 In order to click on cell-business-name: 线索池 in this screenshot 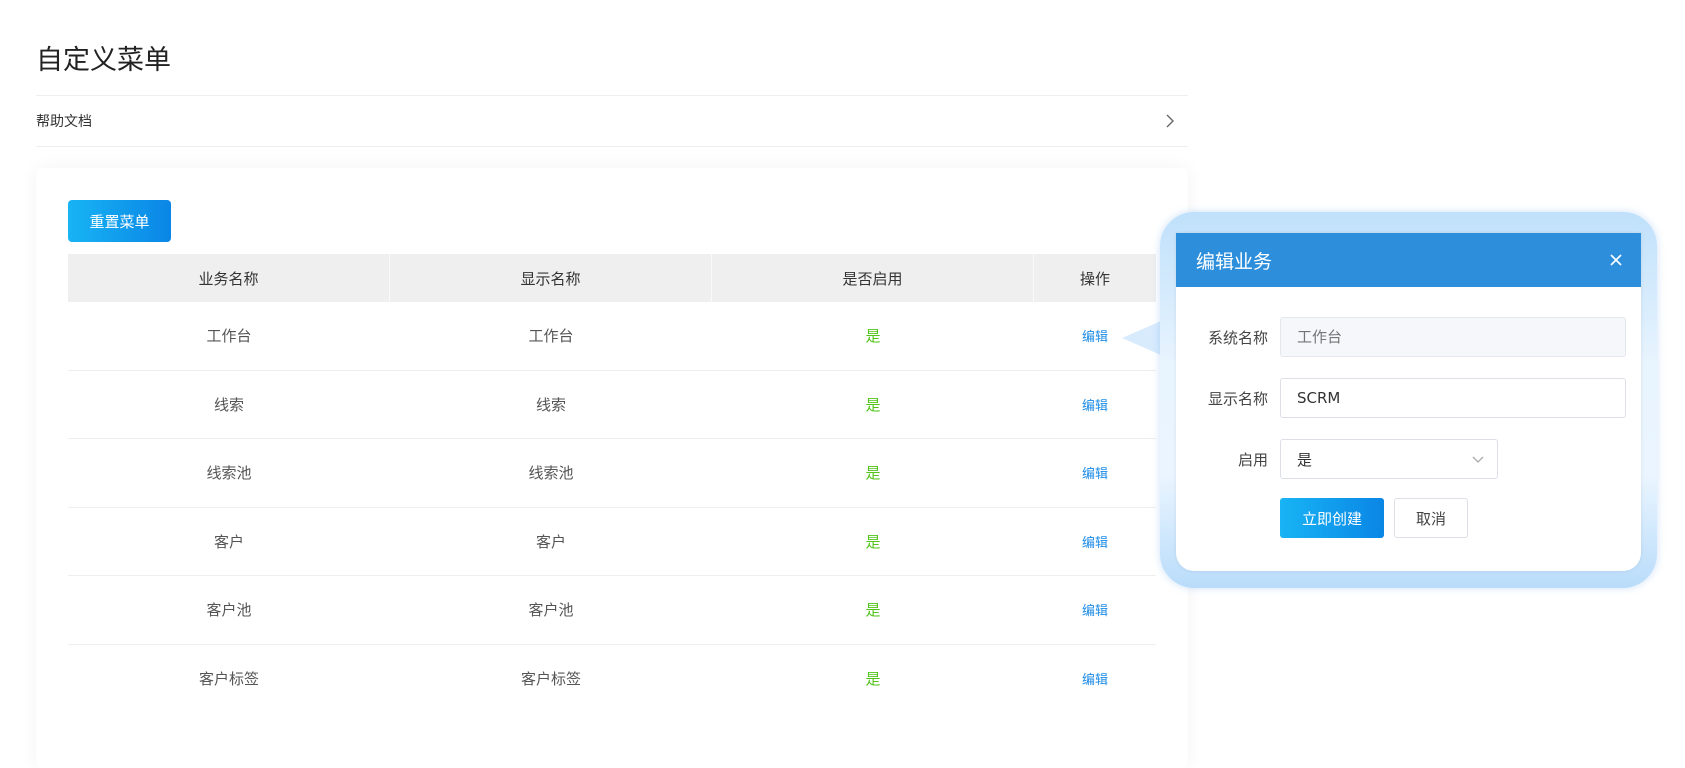, I will do `click(229, 473)`.